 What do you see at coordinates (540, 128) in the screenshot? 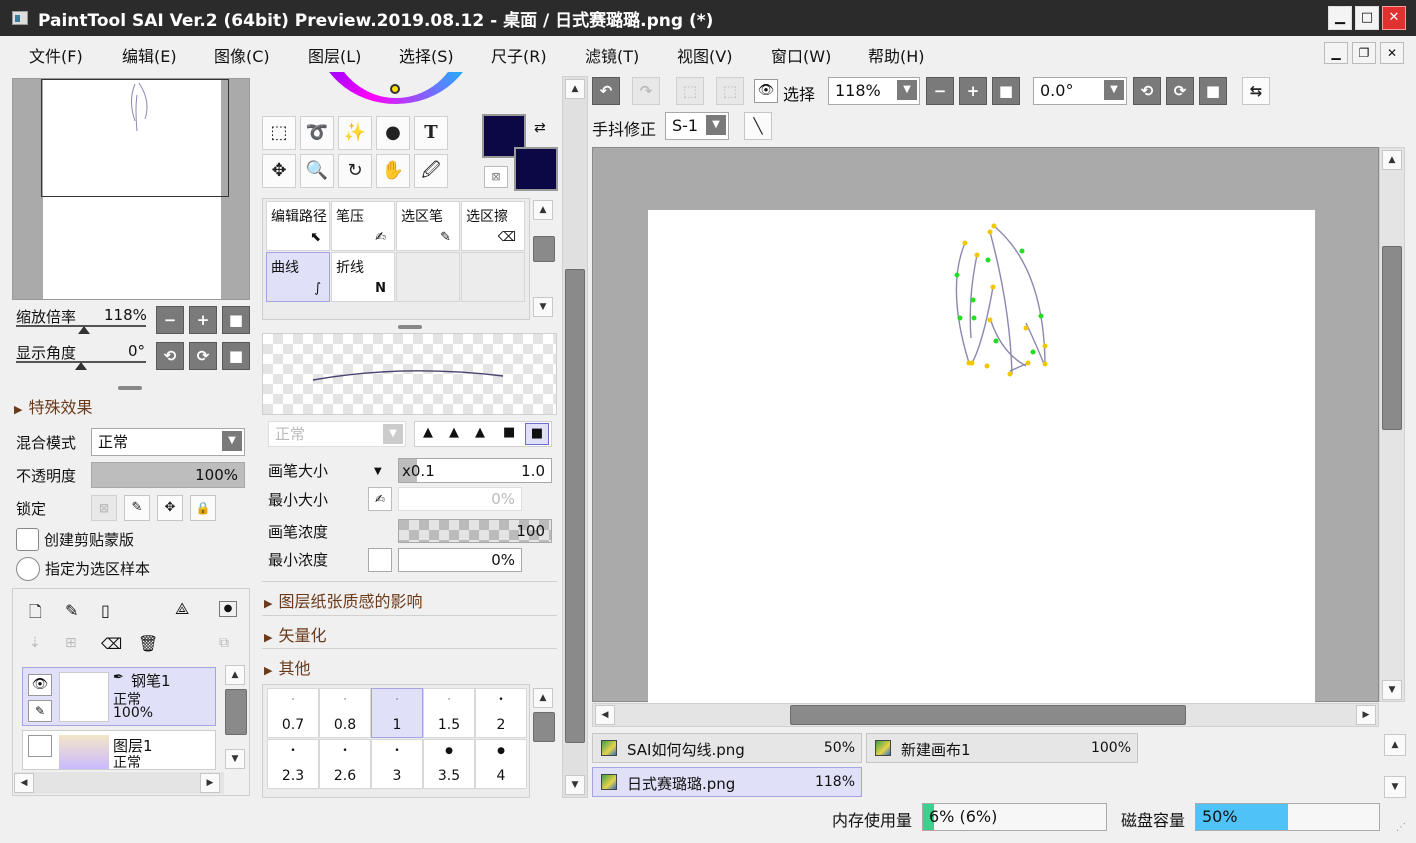
I see `swap-colors-icon: ⇄` at bounding box center [540, 128].